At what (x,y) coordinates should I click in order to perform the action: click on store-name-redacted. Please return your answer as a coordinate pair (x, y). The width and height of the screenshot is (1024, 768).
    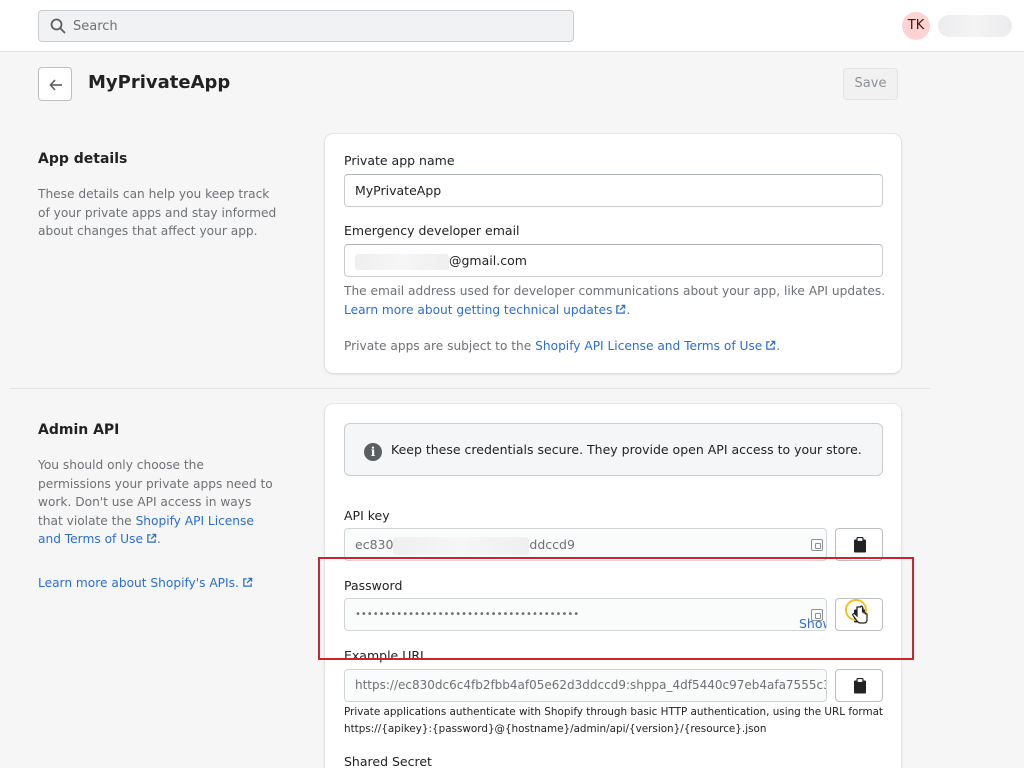
    Looking at the image, I should click on (975, 26).